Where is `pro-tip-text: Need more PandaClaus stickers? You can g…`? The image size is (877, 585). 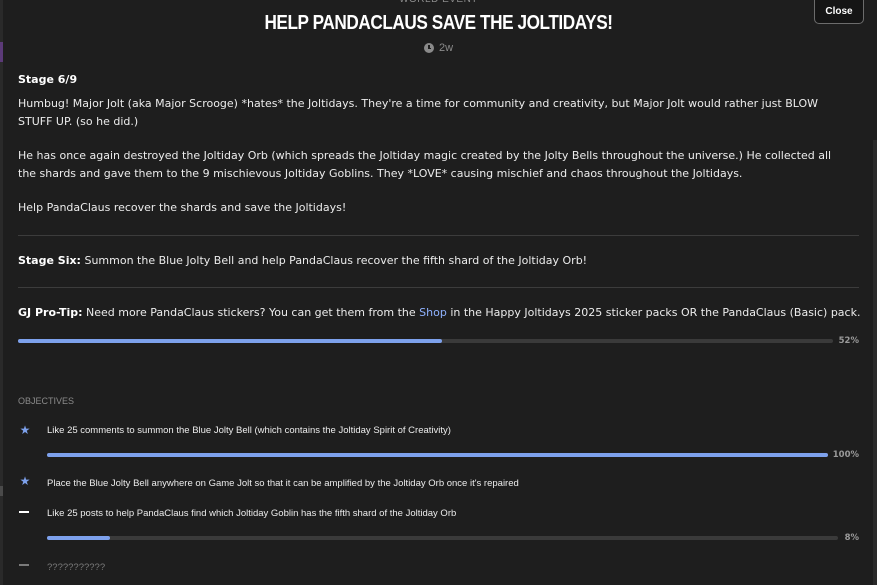
pro-tip-text: Need more PandaClaus stickers? You can g… is located at coordinates (251, 312).